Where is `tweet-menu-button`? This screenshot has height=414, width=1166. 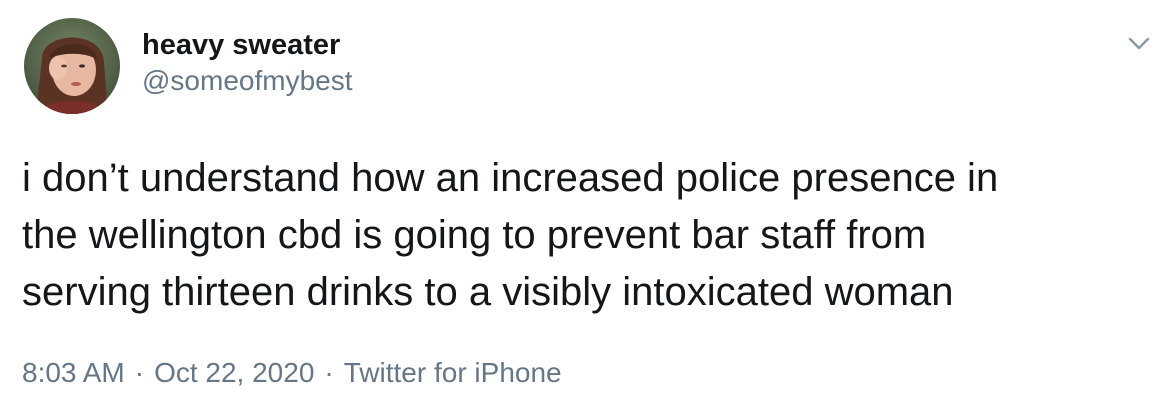
tweet-menu-button is located at coordinates (1139, 43).